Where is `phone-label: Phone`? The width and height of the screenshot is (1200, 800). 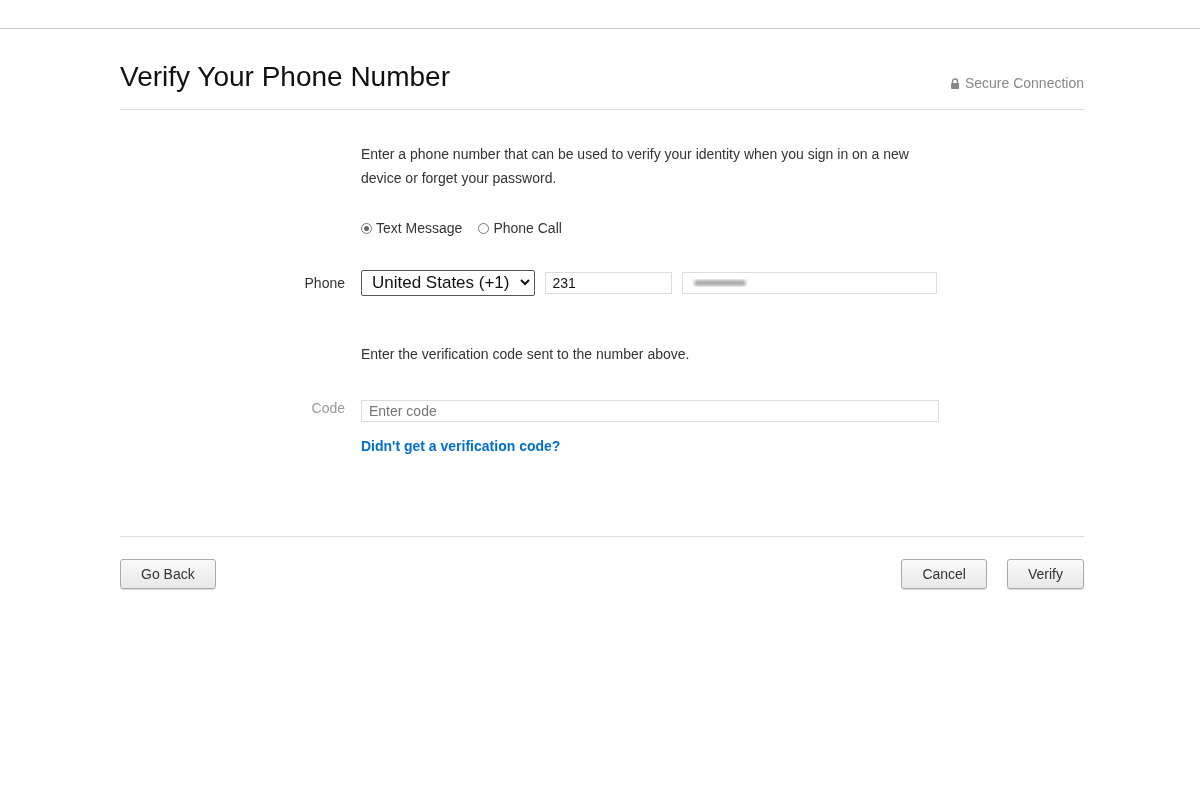 phone-label: Phone is located at coordinates (324, 283).